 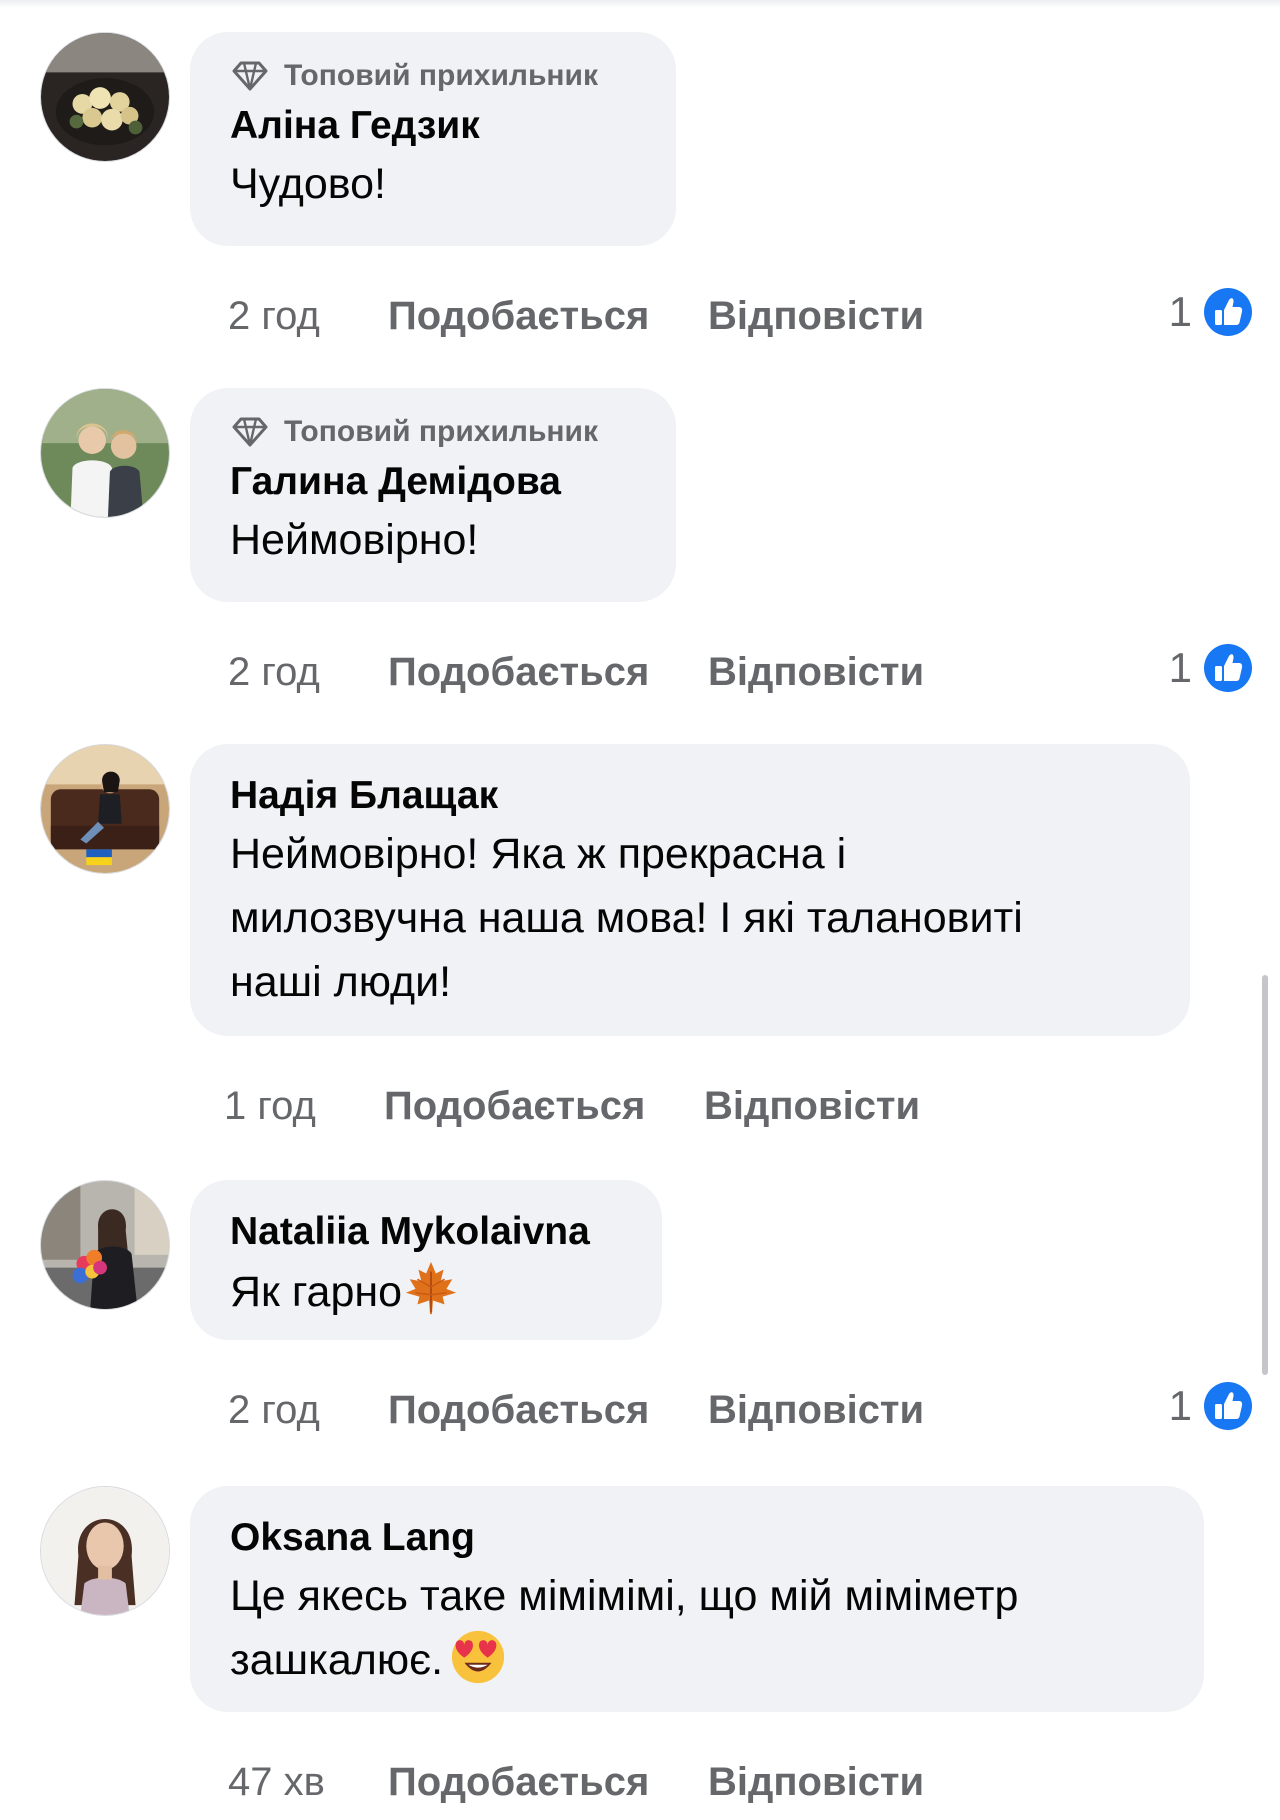 I want to click on commenter-name: Галина Демідова, so click(x=433, y=482).